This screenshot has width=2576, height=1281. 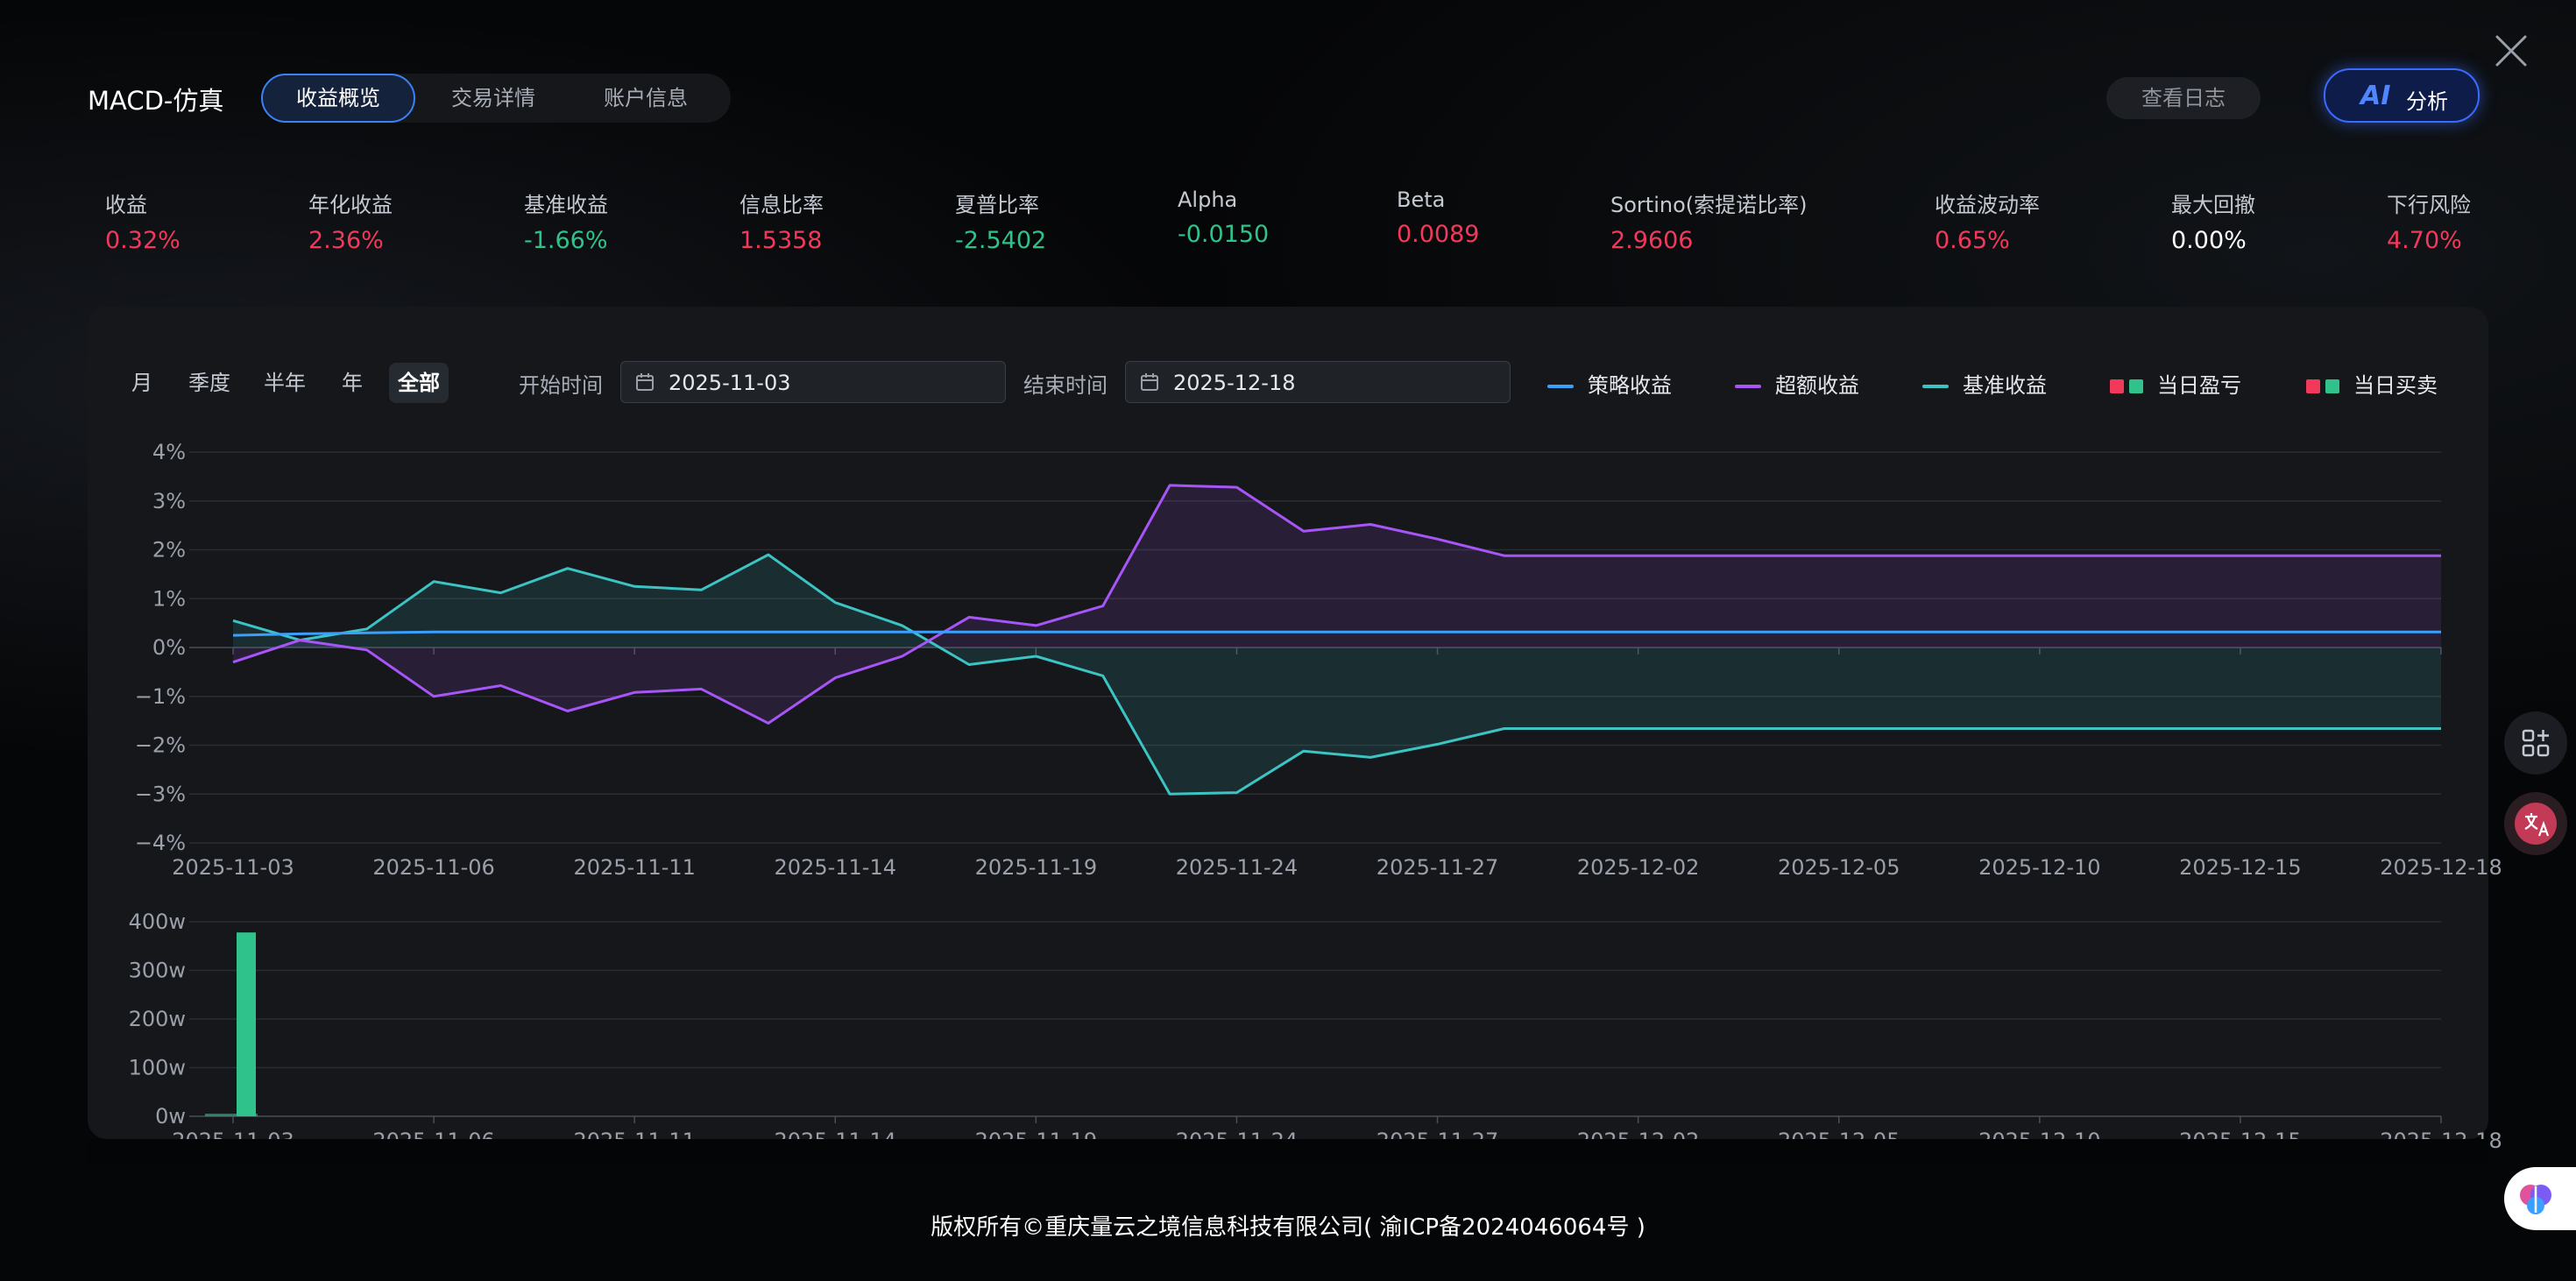 What do you see at coordinates (160, 794) in the screenshot?
I see `y-tick-label: −3%` at bounding box center [160, 794].